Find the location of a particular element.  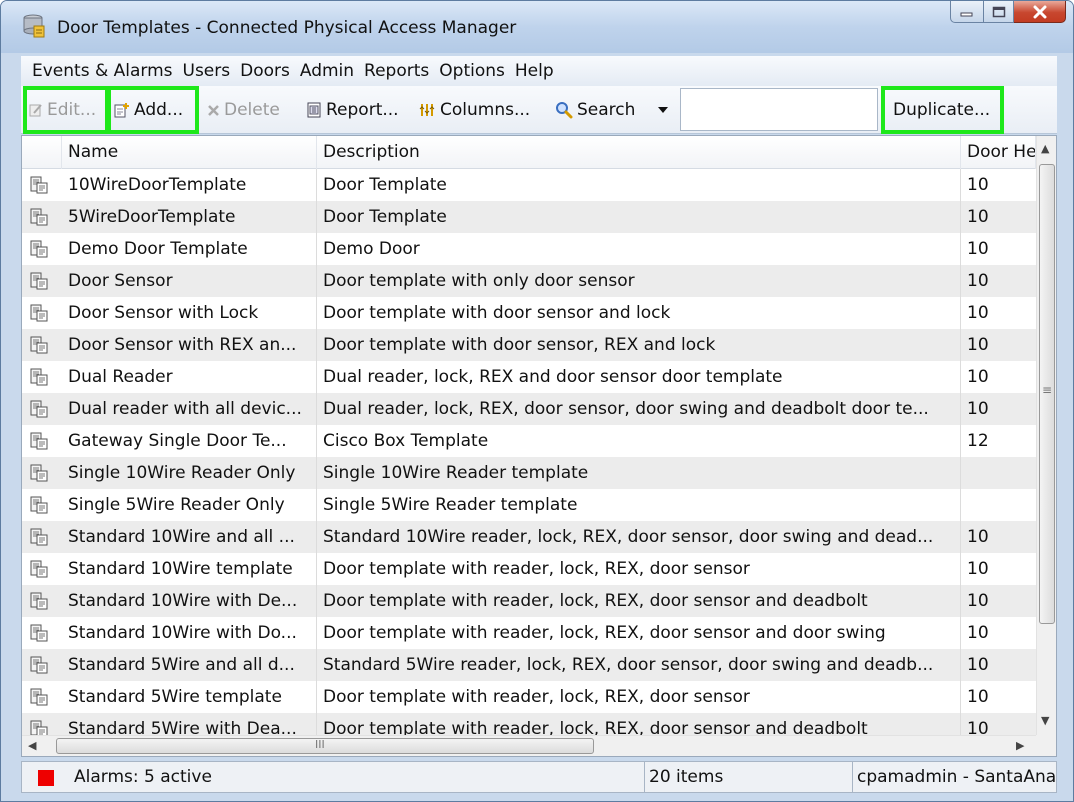

table-header: Name Description Door He is located at coordinates (529, 152).